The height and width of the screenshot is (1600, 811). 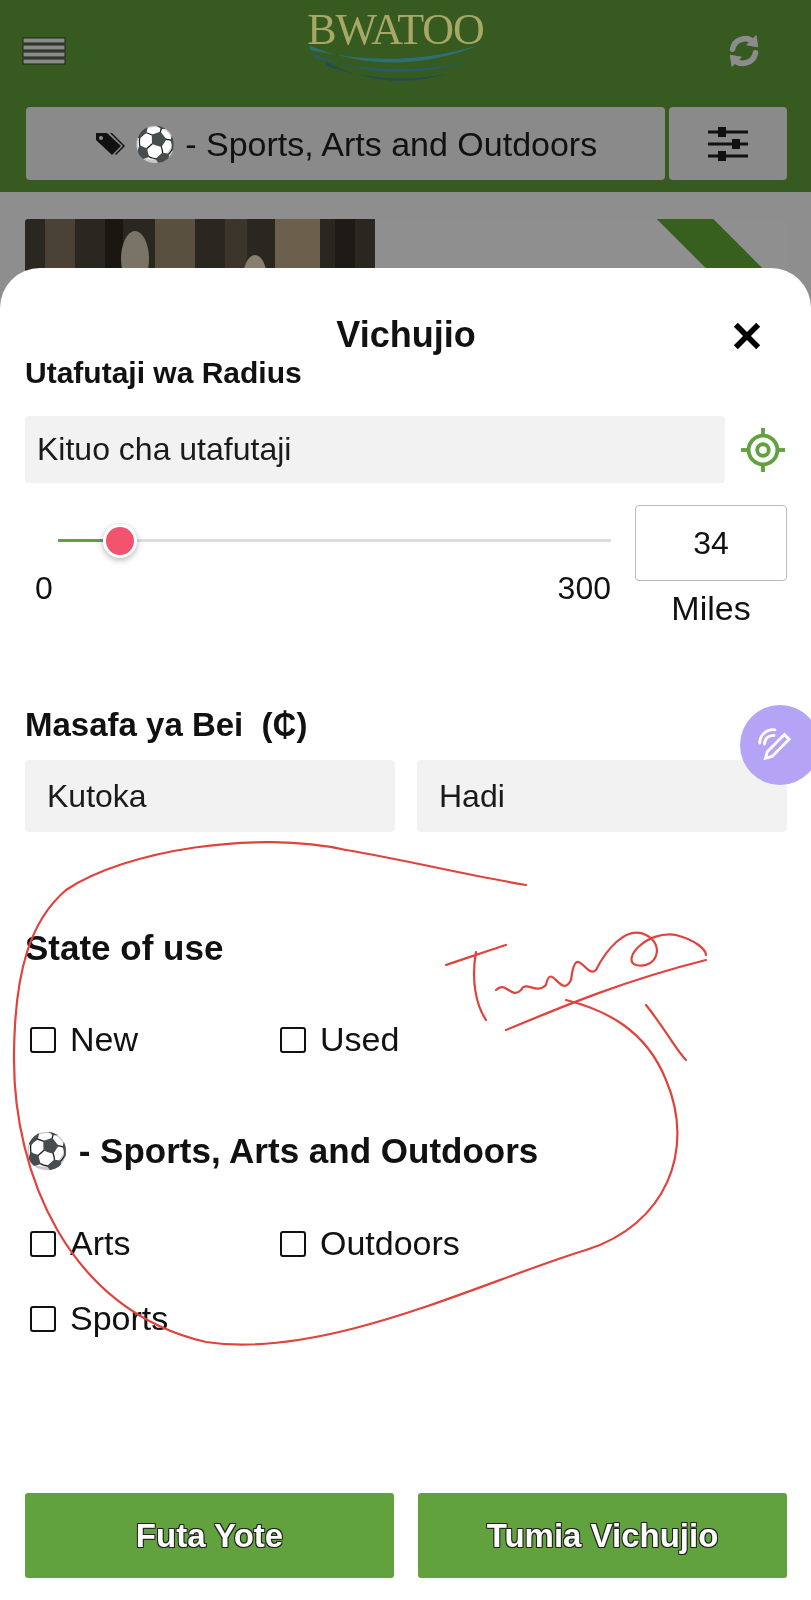 What do you see at coordinates (711, 608) in the screenshot?
I see `unit-label: Miles` at bounding box center [711, 608].